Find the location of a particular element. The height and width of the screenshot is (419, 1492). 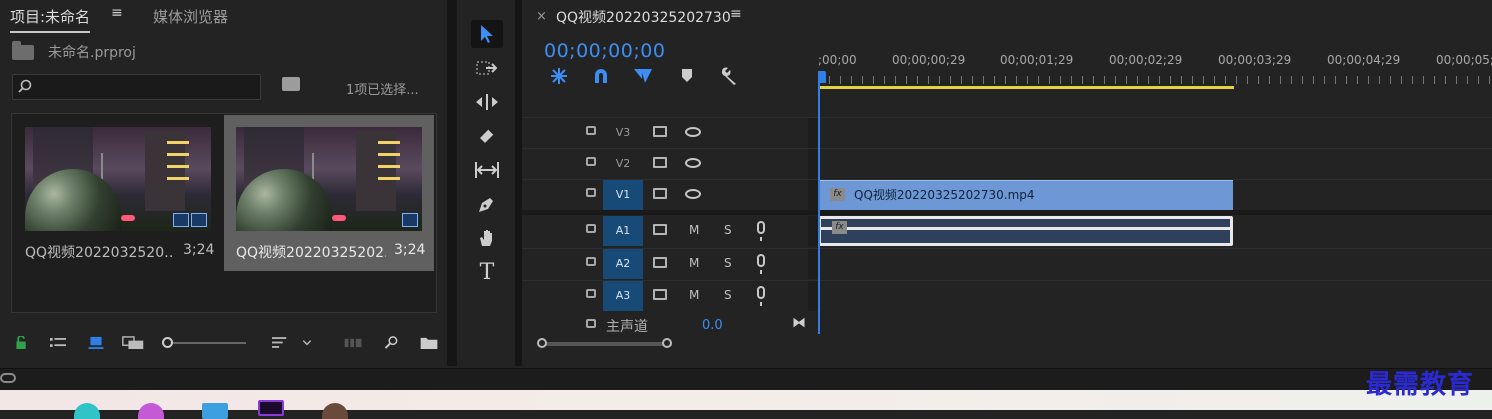

close-icon: × is located at coordinates (541, 16).